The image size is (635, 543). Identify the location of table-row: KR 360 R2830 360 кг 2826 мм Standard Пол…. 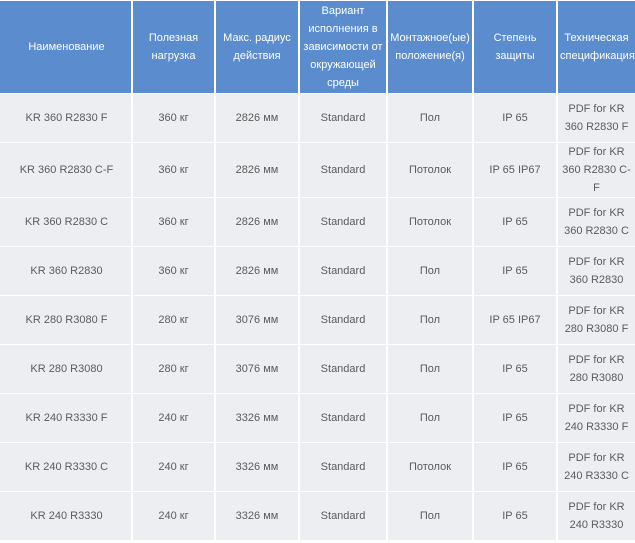
(317, 271).